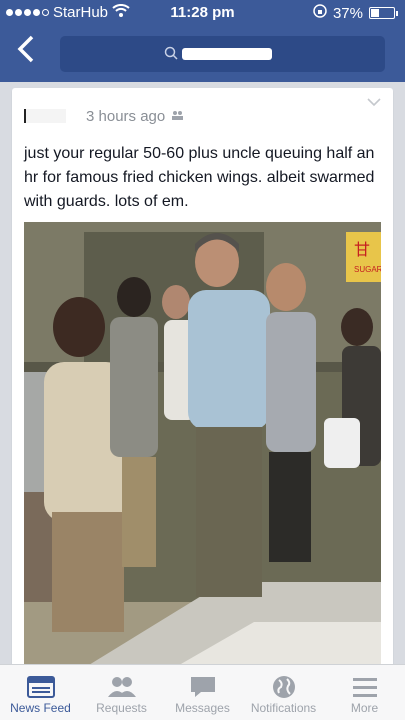 The image size is (405, 720). Describe the element at coordinates (283, 708) in the screenshot. I see `tab-notifications-label: Notifications` at that location.